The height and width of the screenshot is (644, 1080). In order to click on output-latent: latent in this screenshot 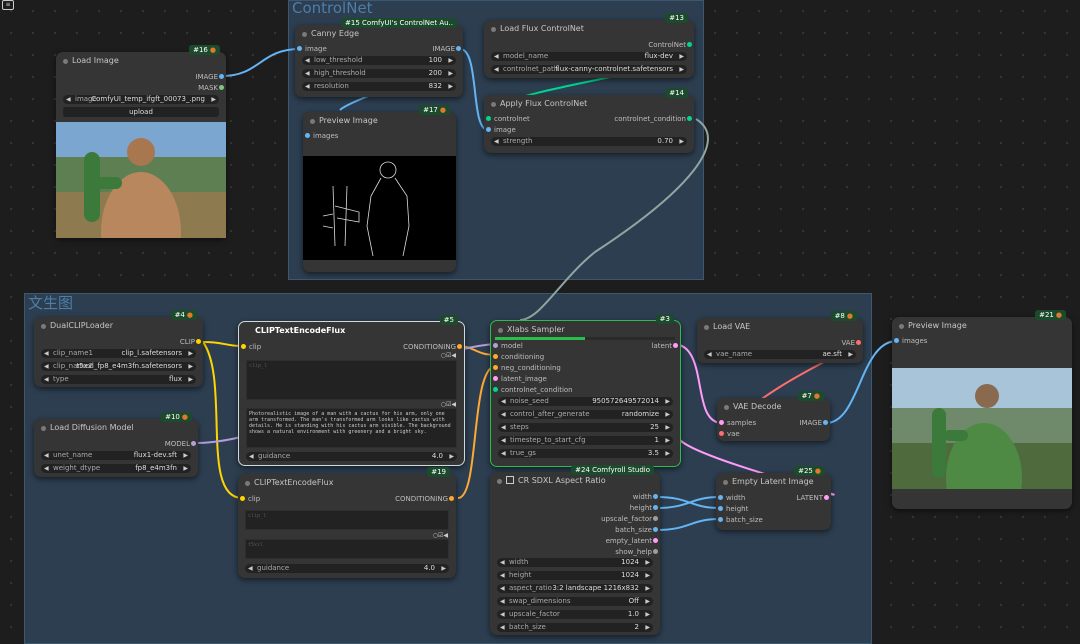, I will do `click(665, 346)`.